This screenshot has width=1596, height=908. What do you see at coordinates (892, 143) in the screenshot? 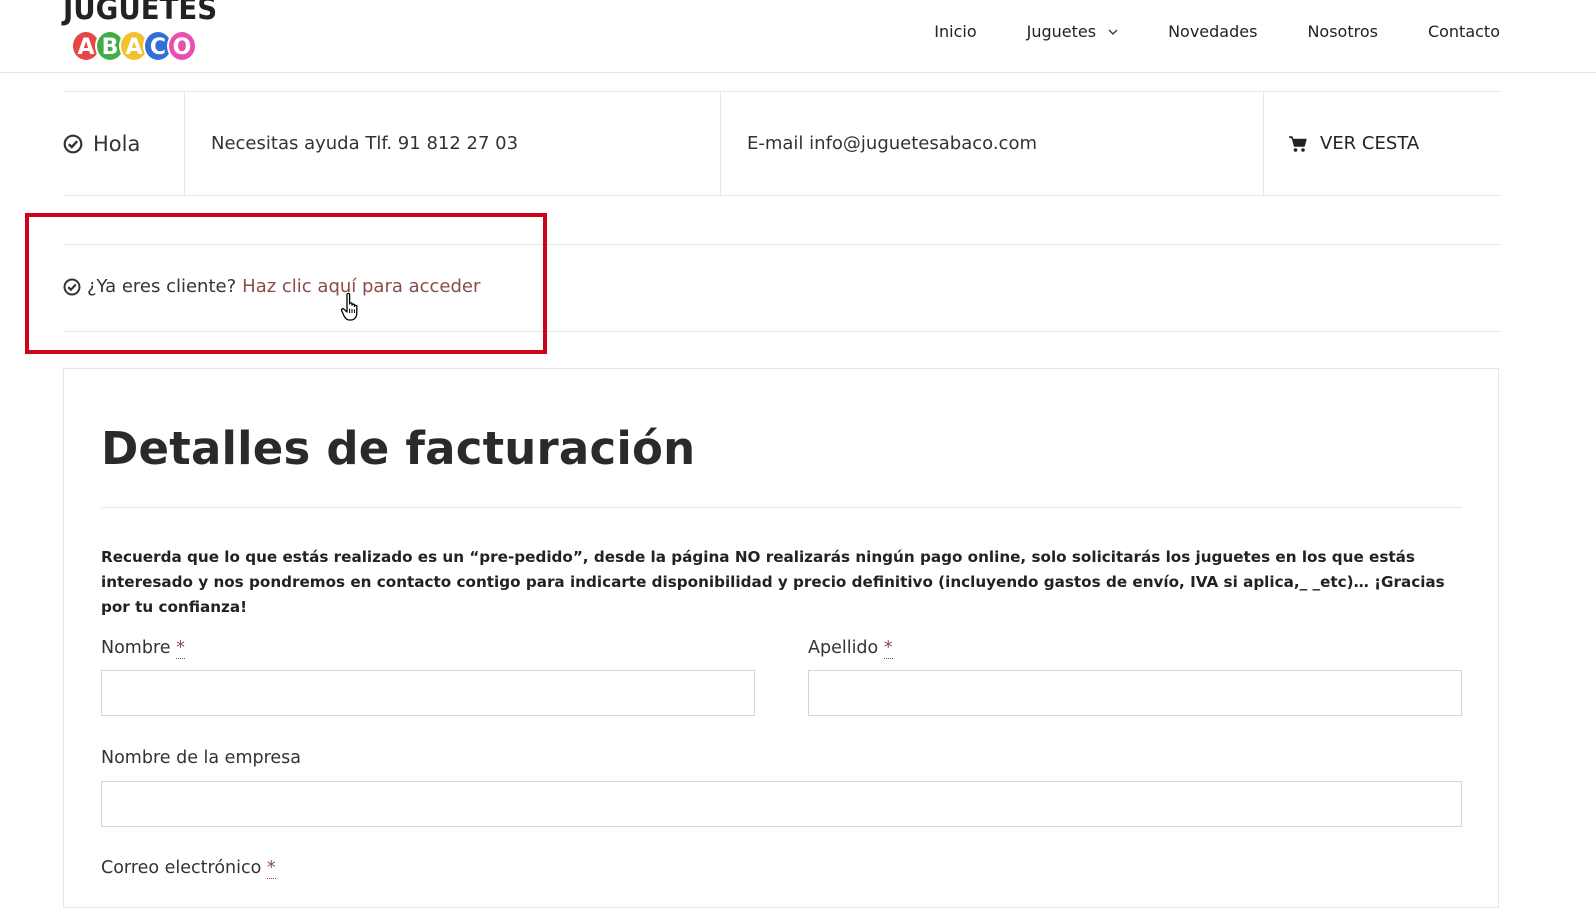
I see `contact-email-text: E-mail info@juguetesabaco.com` at bounding box center [892, 143].